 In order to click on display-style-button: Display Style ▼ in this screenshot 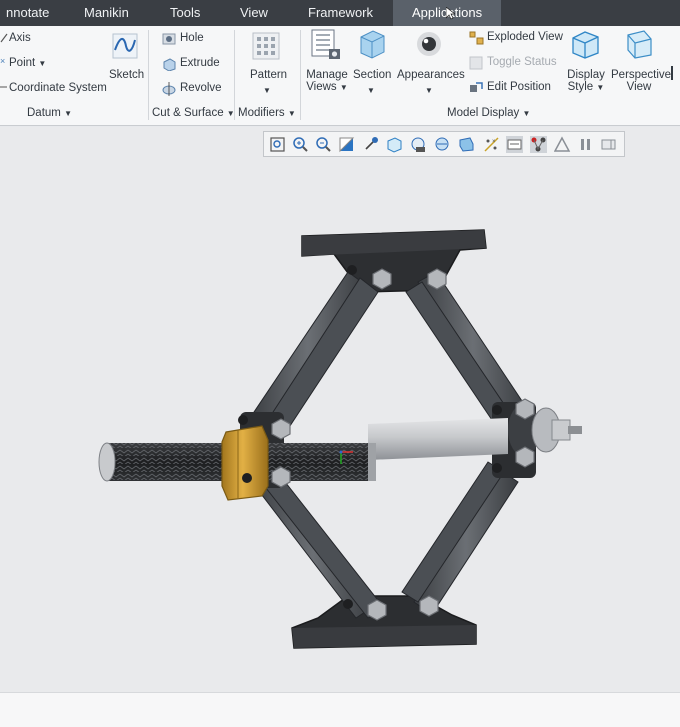, I will do `click(586, 81)`.